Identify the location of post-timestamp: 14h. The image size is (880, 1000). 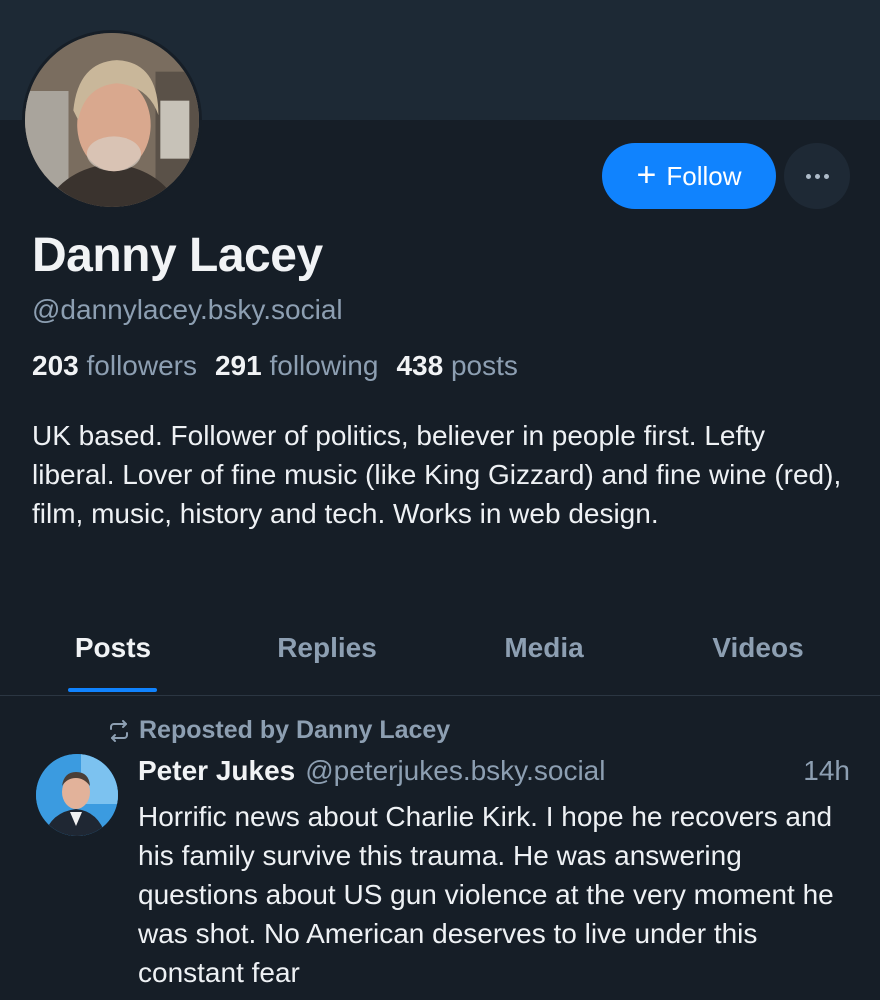
(826, 771).